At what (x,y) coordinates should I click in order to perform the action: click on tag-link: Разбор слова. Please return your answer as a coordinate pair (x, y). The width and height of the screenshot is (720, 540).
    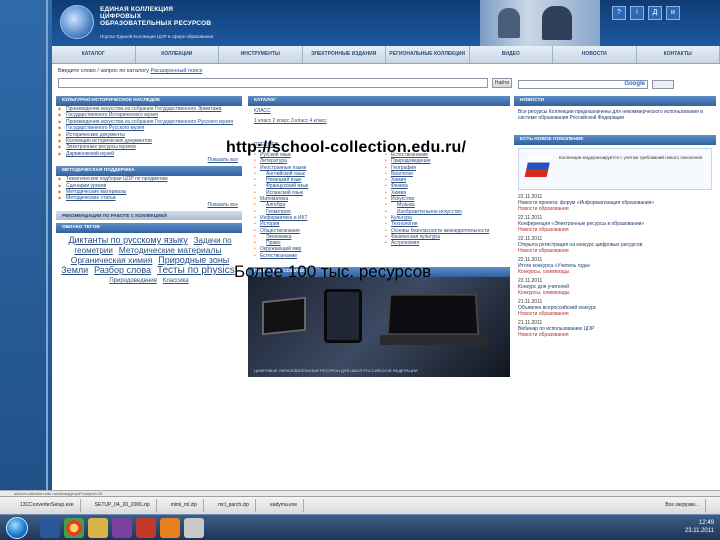
    Looking at the image, I should click on (122, 270).